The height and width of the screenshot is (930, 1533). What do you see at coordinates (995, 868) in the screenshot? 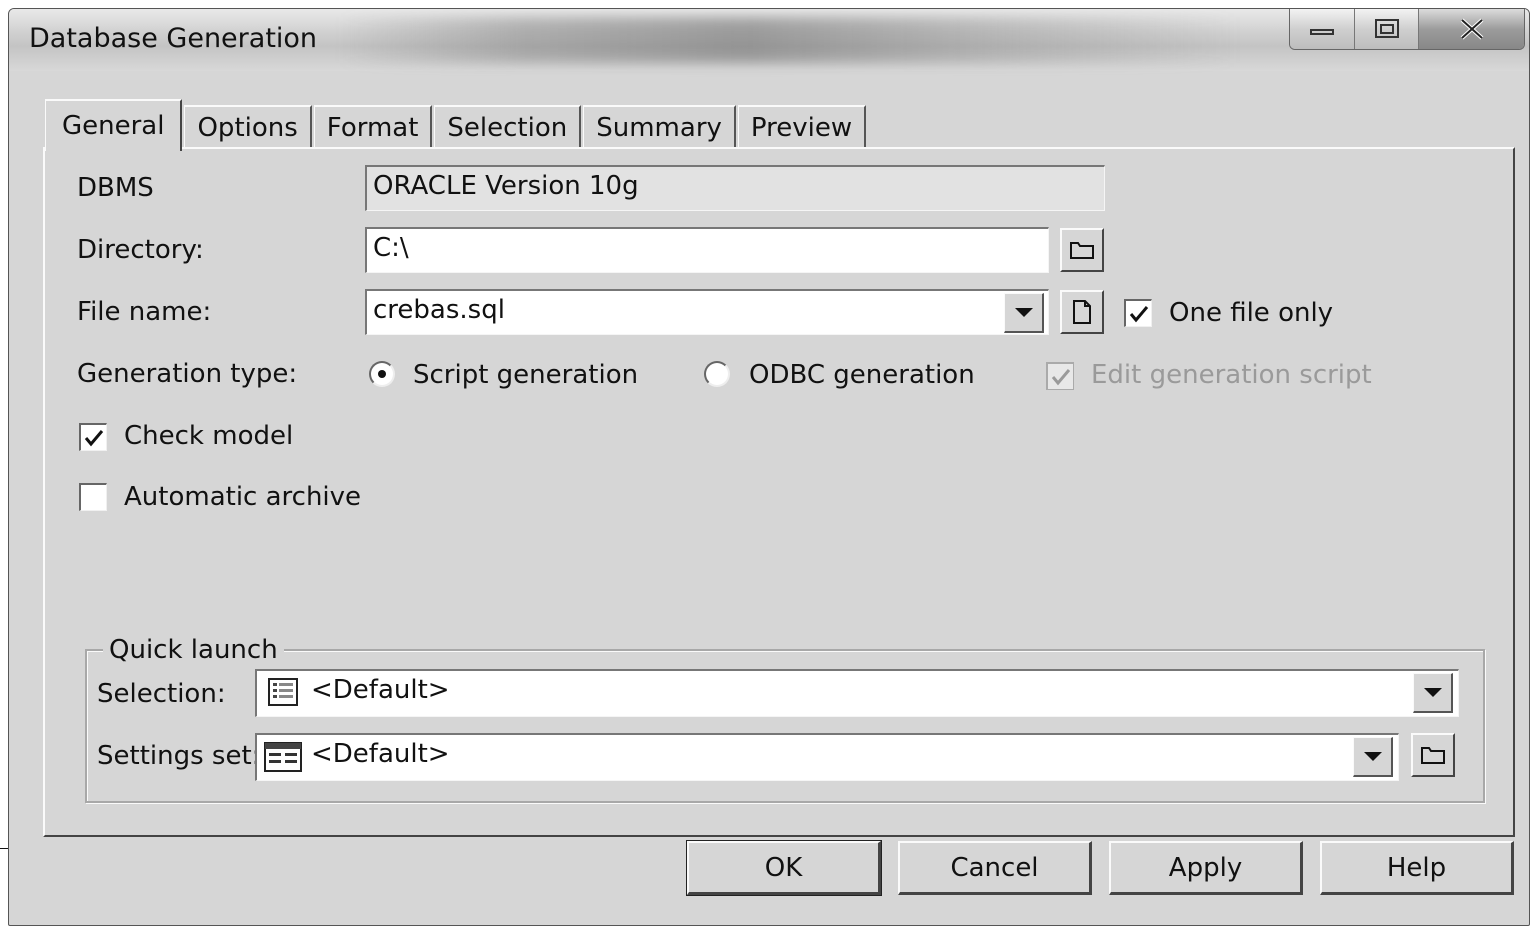
I see `cancel-button: Cancel` at bounding box center [995, 868].